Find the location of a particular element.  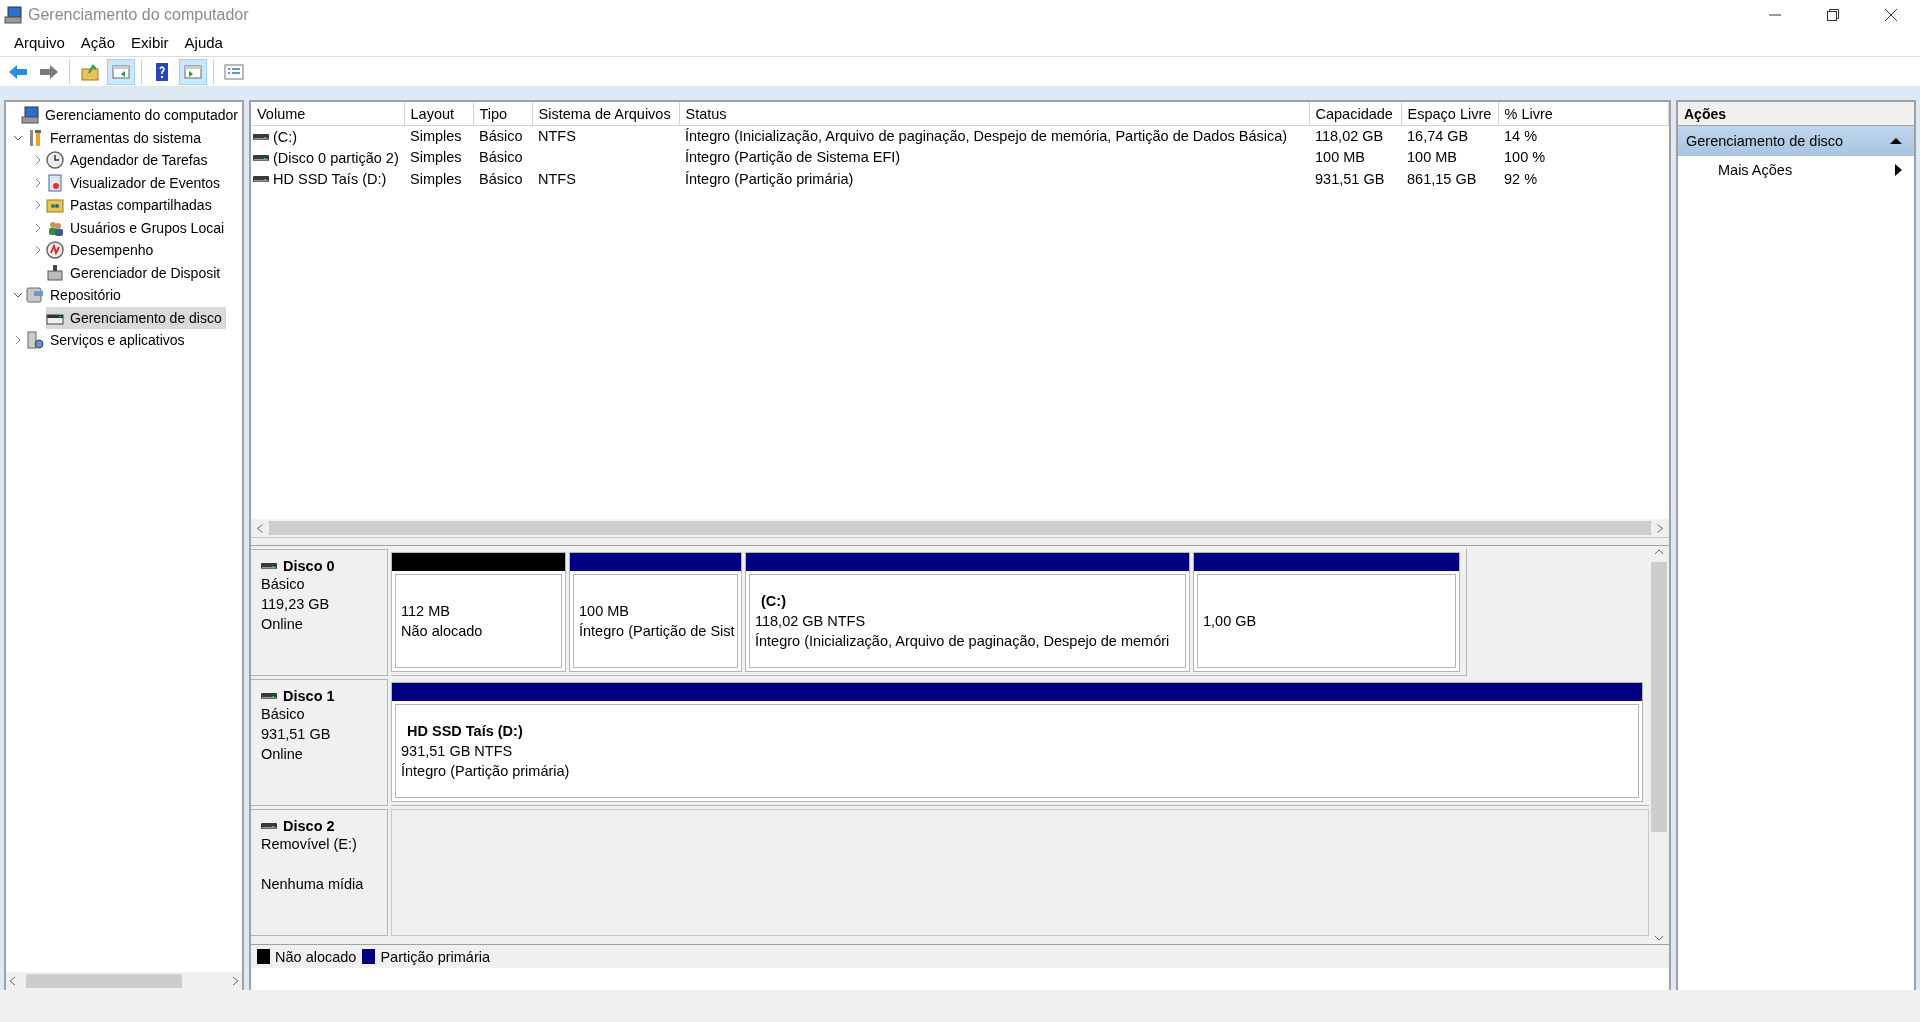

partition-block: 1,00 GB is located at coordinates (1326, 612).